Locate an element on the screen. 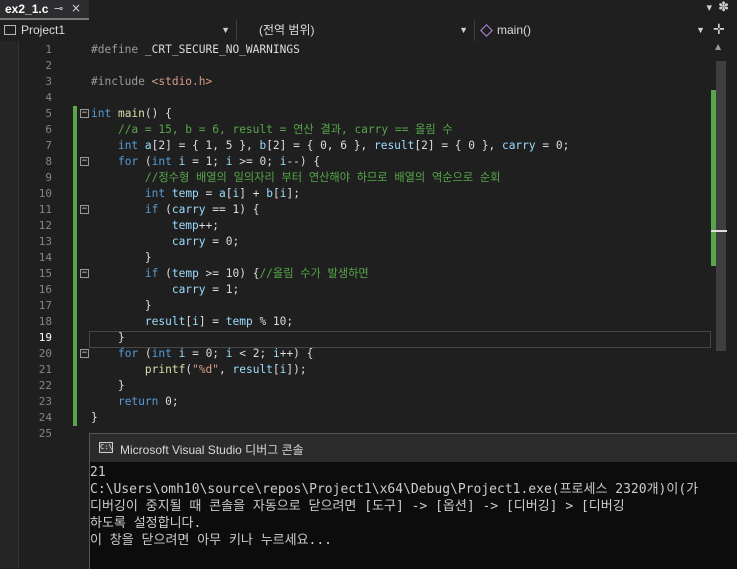 Image resolution: width=737 pixels, height=569 pixels. console-title-bar: C:\ Microsoft Visual Studio 디버그 콘솔 is located at coordinates (413, 448).